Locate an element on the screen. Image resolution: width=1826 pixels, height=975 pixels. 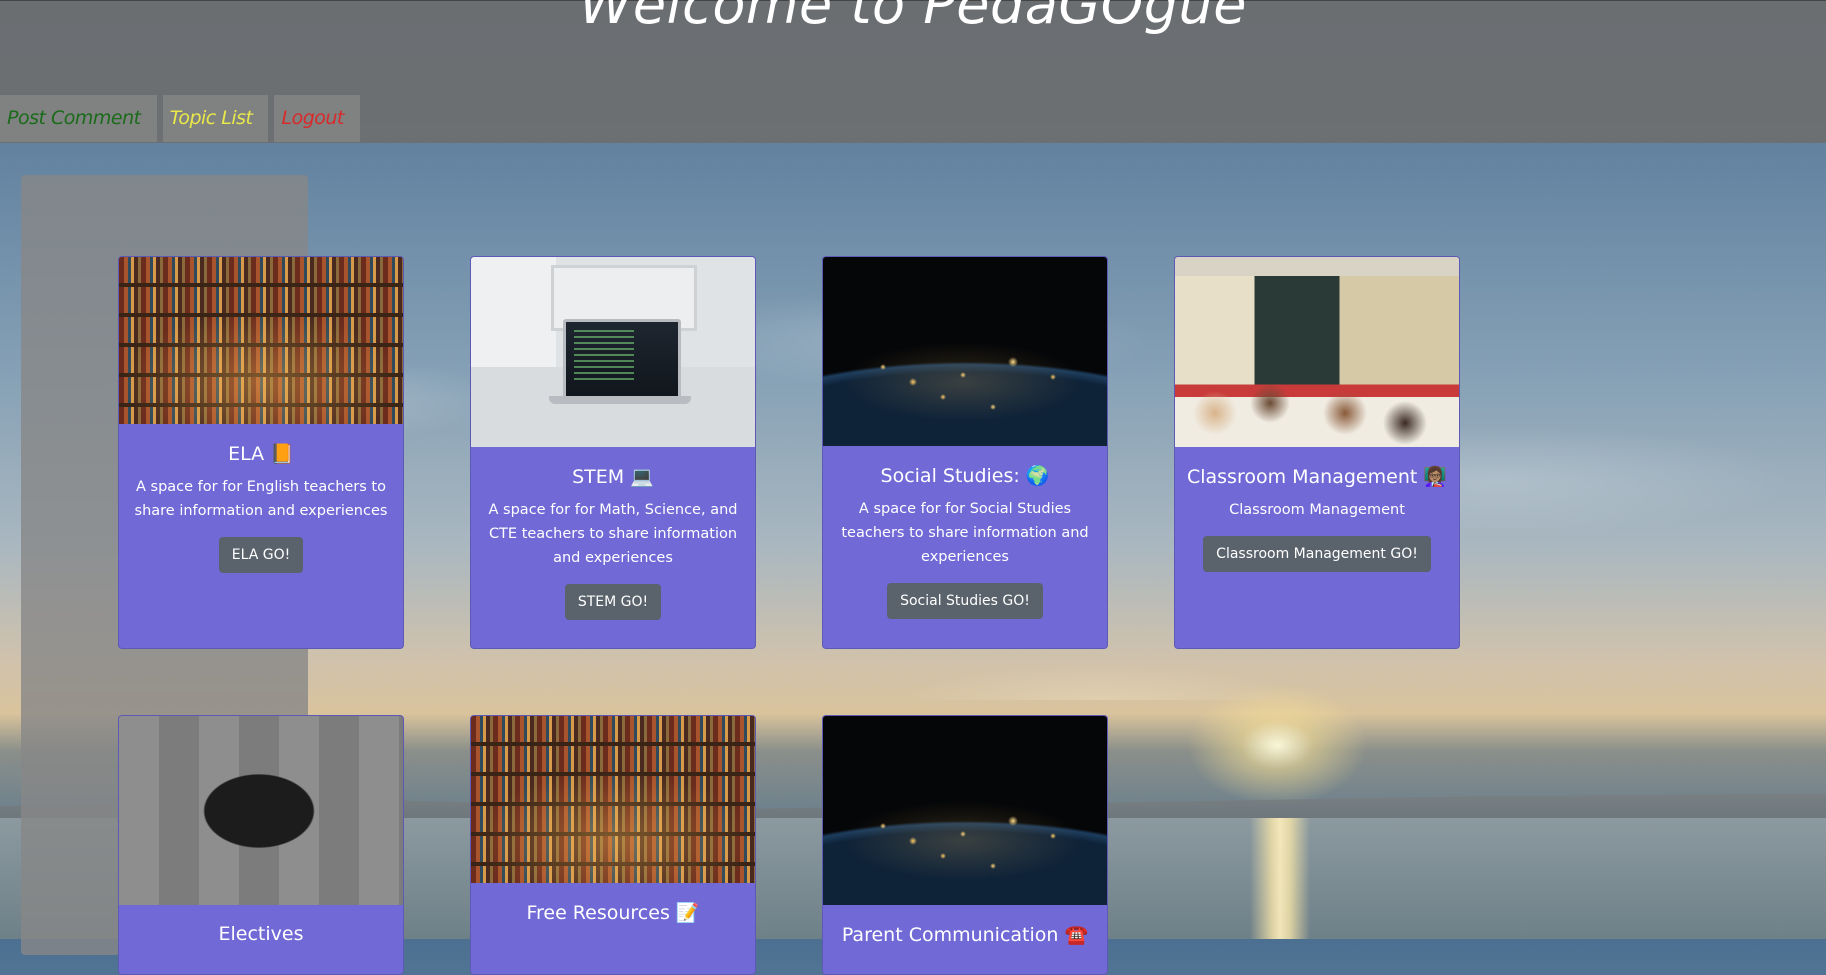
laptop-base-shape is located at coordinates (620, 400).